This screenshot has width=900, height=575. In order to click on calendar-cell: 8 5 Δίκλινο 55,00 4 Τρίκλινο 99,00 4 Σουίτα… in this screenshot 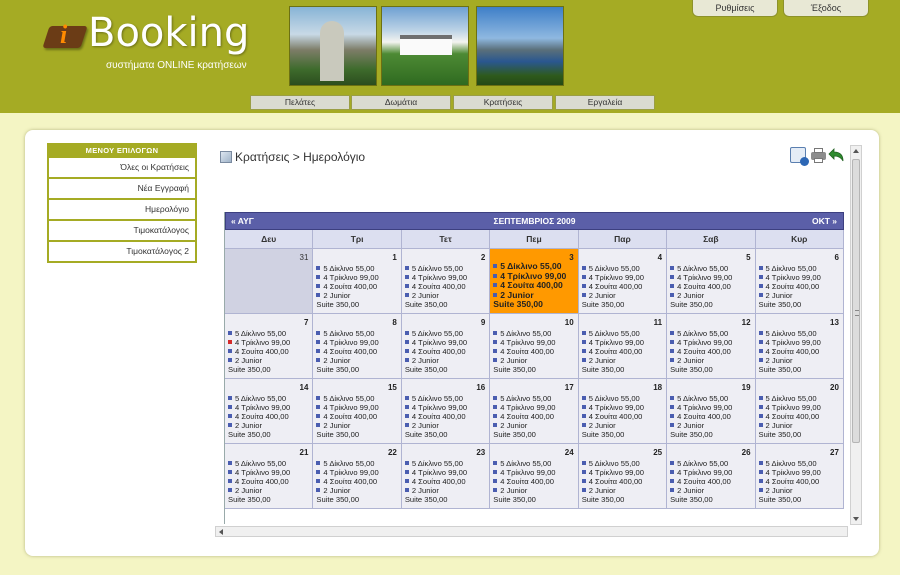, I will do `click(357, 346)`.